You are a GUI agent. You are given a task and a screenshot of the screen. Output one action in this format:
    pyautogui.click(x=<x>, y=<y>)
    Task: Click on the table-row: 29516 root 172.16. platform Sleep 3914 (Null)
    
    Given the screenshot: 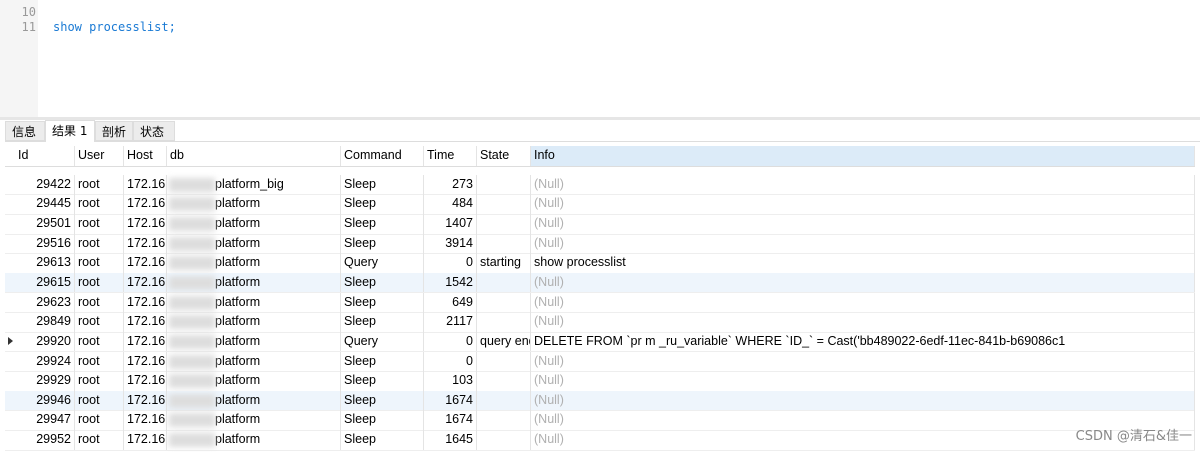 What is the action you would take?
    pyautogui.click(x=600, y=244)
    